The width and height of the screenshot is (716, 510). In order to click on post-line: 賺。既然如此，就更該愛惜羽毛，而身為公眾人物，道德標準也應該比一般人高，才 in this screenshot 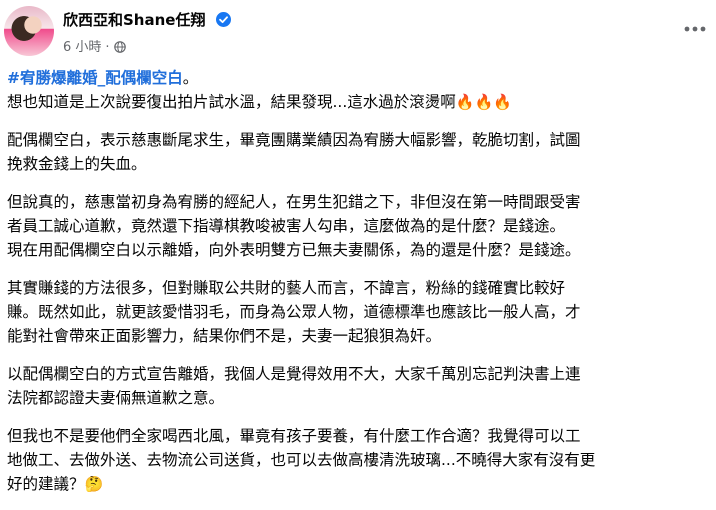, I will do `click(294, 312)`.